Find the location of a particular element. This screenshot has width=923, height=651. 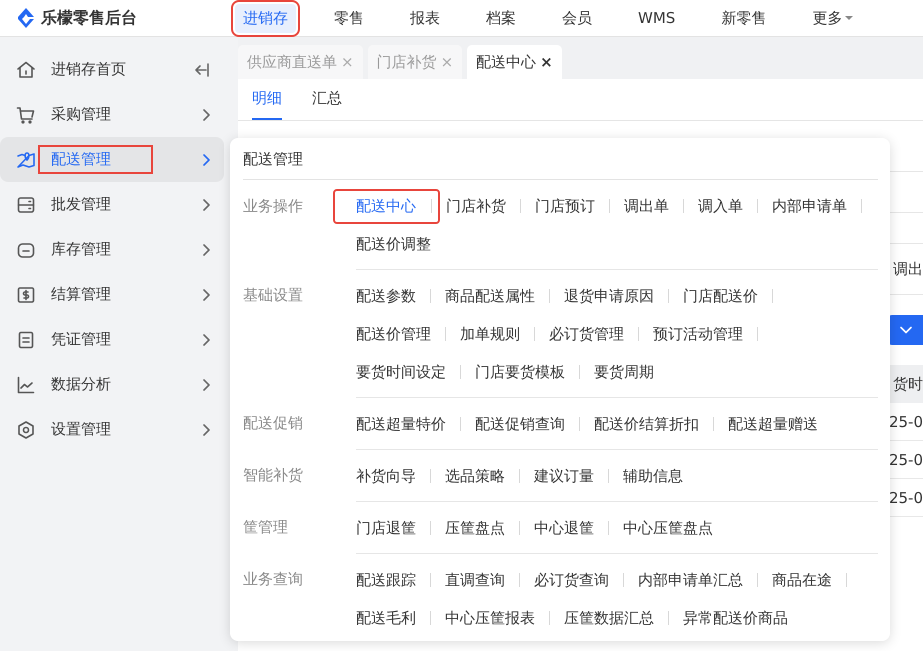

dollar-icon is located at coordinates (26, 294).